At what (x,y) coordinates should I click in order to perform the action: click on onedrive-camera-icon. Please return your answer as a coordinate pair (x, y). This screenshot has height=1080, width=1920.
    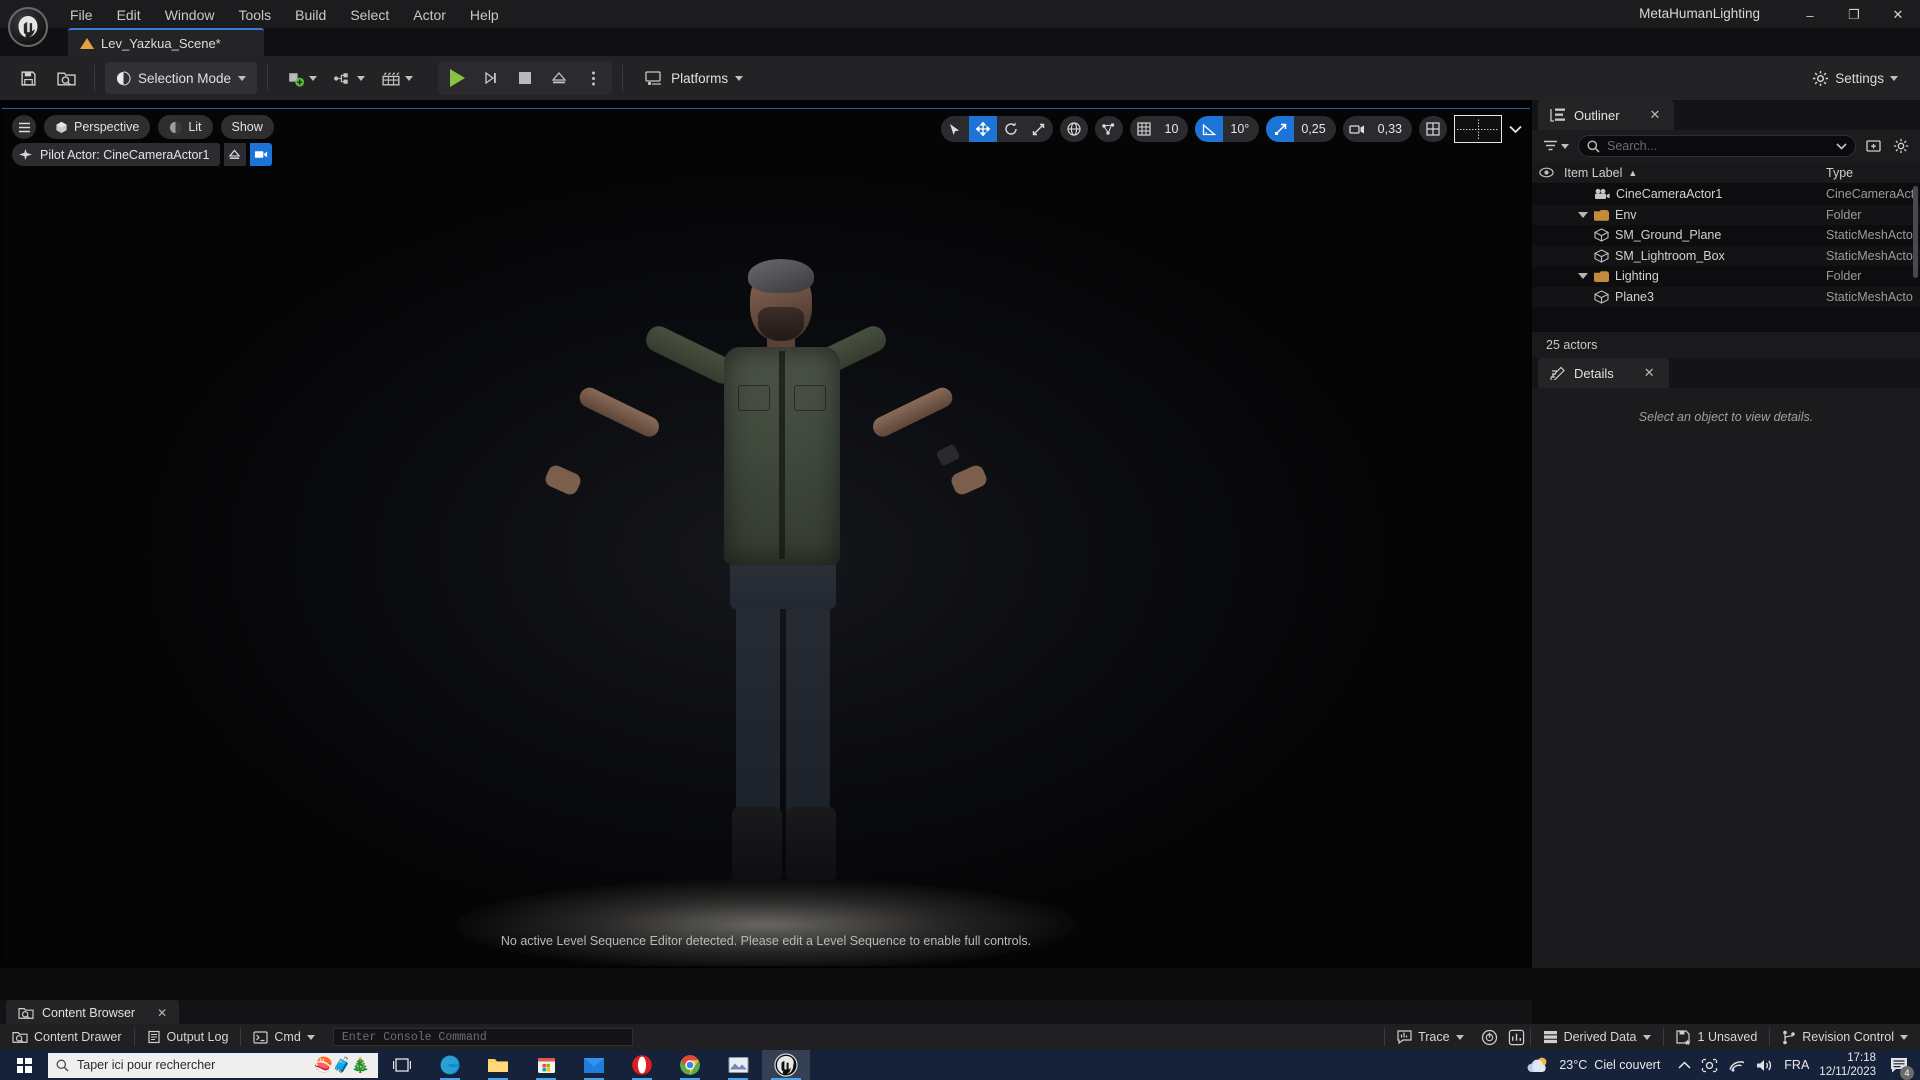
    Looking at the image, I should click on (1709, 1065).